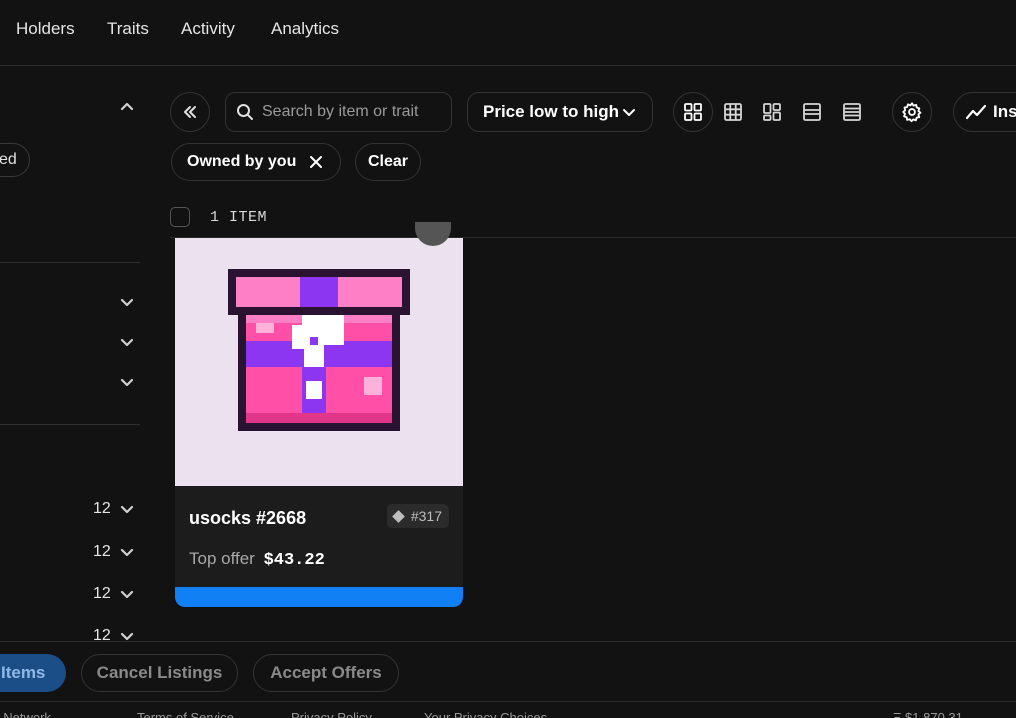 This screenshot has width=1016, height=718. I want to click on search-icon, so click(245, 112).